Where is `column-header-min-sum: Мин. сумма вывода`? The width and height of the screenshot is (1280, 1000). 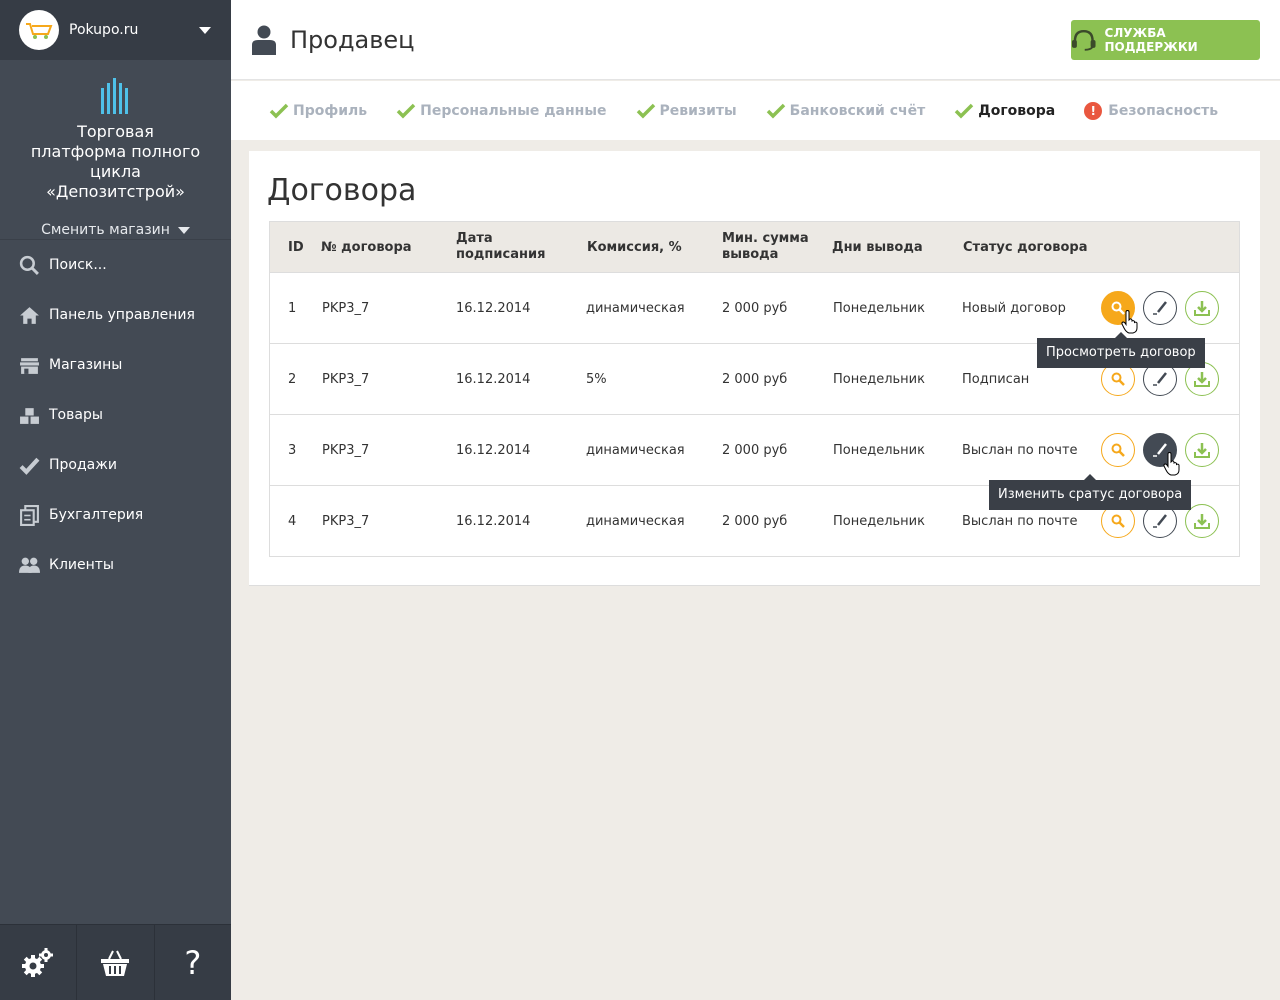
column-header-min-sum: Мин. сумма вывода is located at coordinates (765, 247).